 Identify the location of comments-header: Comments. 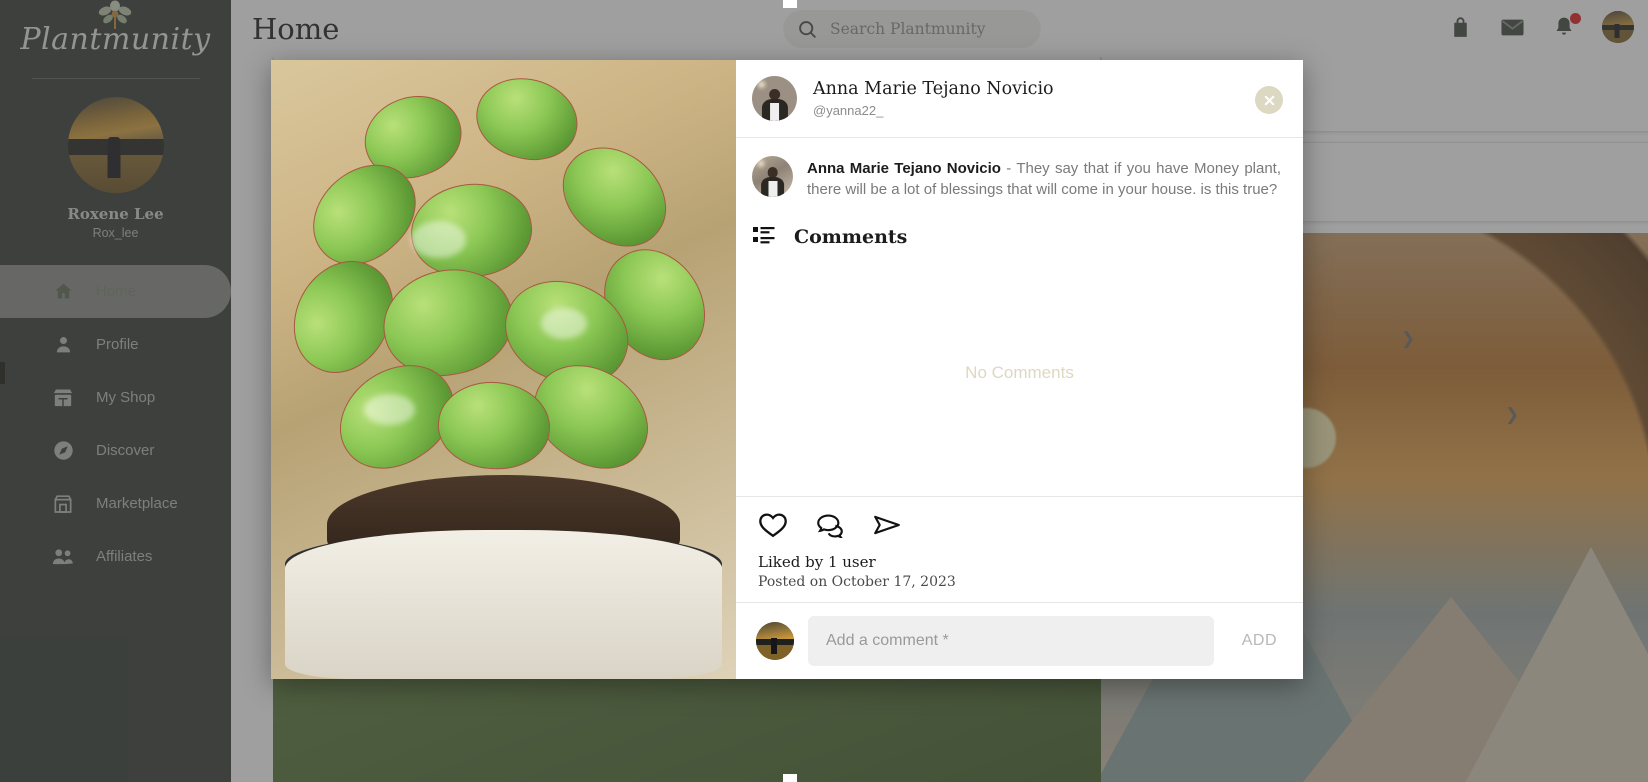
(1019, 228).